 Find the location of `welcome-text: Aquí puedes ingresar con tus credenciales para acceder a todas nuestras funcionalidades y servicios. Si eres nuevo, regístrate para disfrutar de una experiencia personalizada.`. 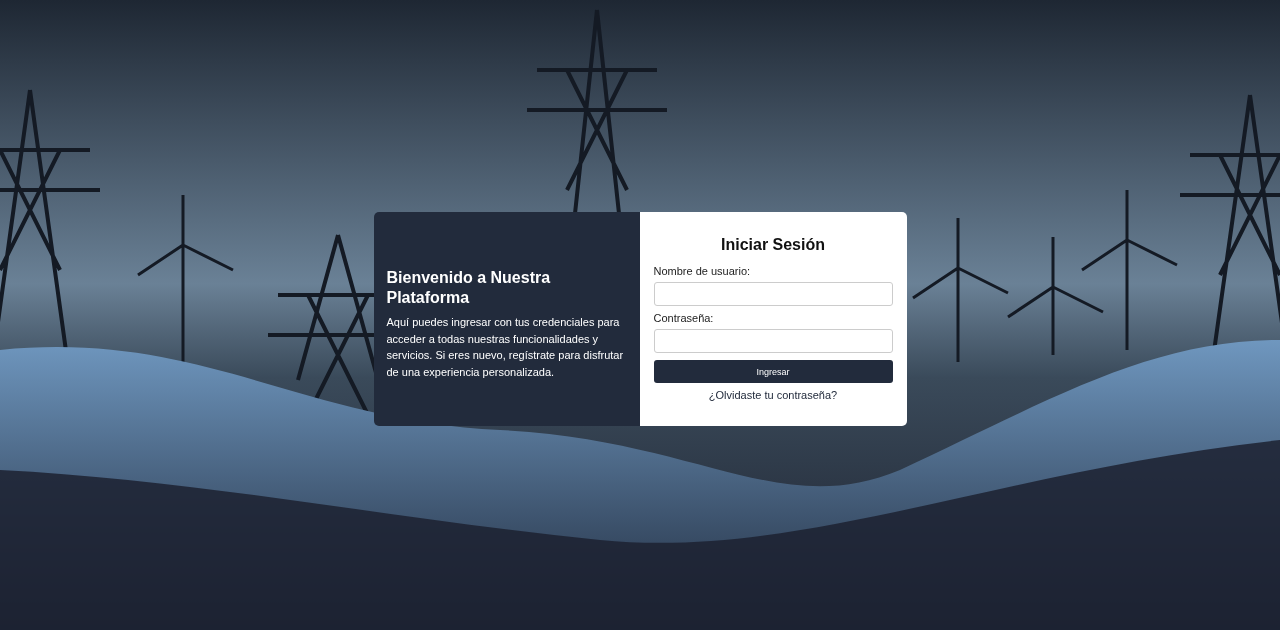

welcome-text: Aquí puedes ingresar con tus credenciales para acceder a todas nuestras funcionalidades y servicios. Si eres nuevo, regístrate para disfrutar de una experiencia personalizada. is located at coordinates (505, 347).